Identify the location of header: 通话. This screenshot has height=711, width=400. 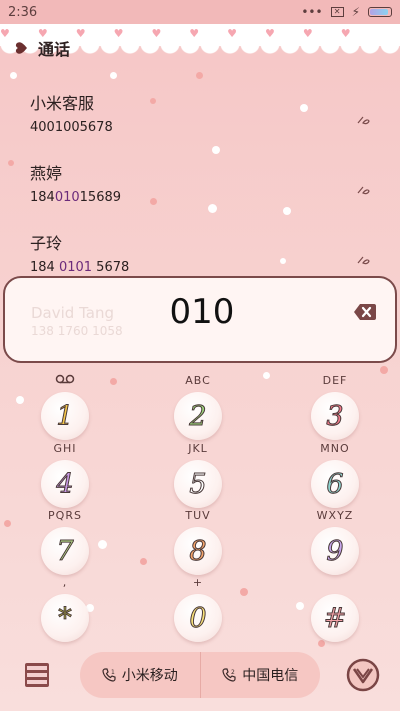
(42, 48).